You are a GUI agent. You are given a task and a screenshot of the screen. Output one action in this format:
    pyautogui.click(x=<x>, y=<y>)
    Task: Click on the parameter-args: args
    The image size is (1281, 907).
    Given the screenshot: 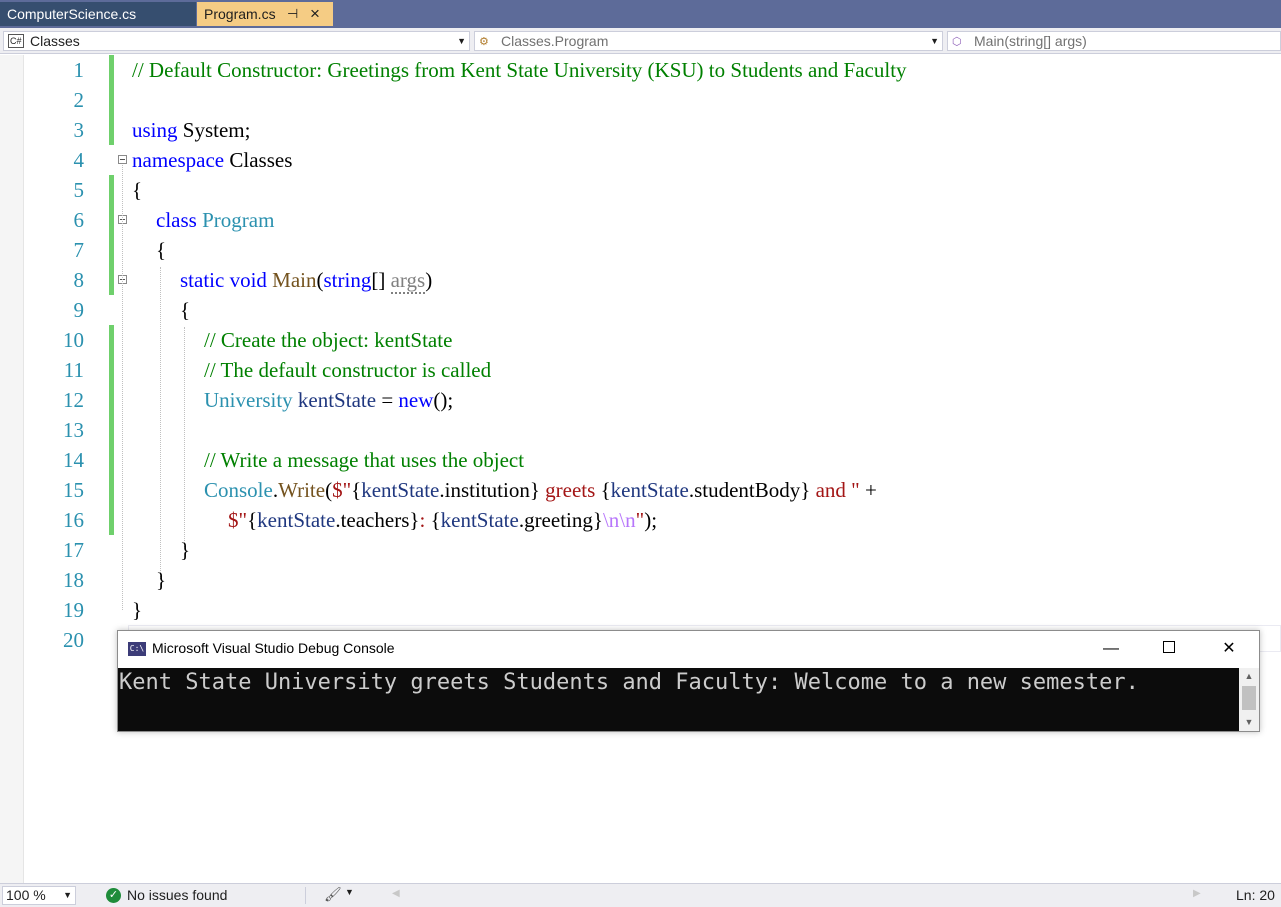 What is the action you would take?
    pyautogui.click(x=408, y=281)
    